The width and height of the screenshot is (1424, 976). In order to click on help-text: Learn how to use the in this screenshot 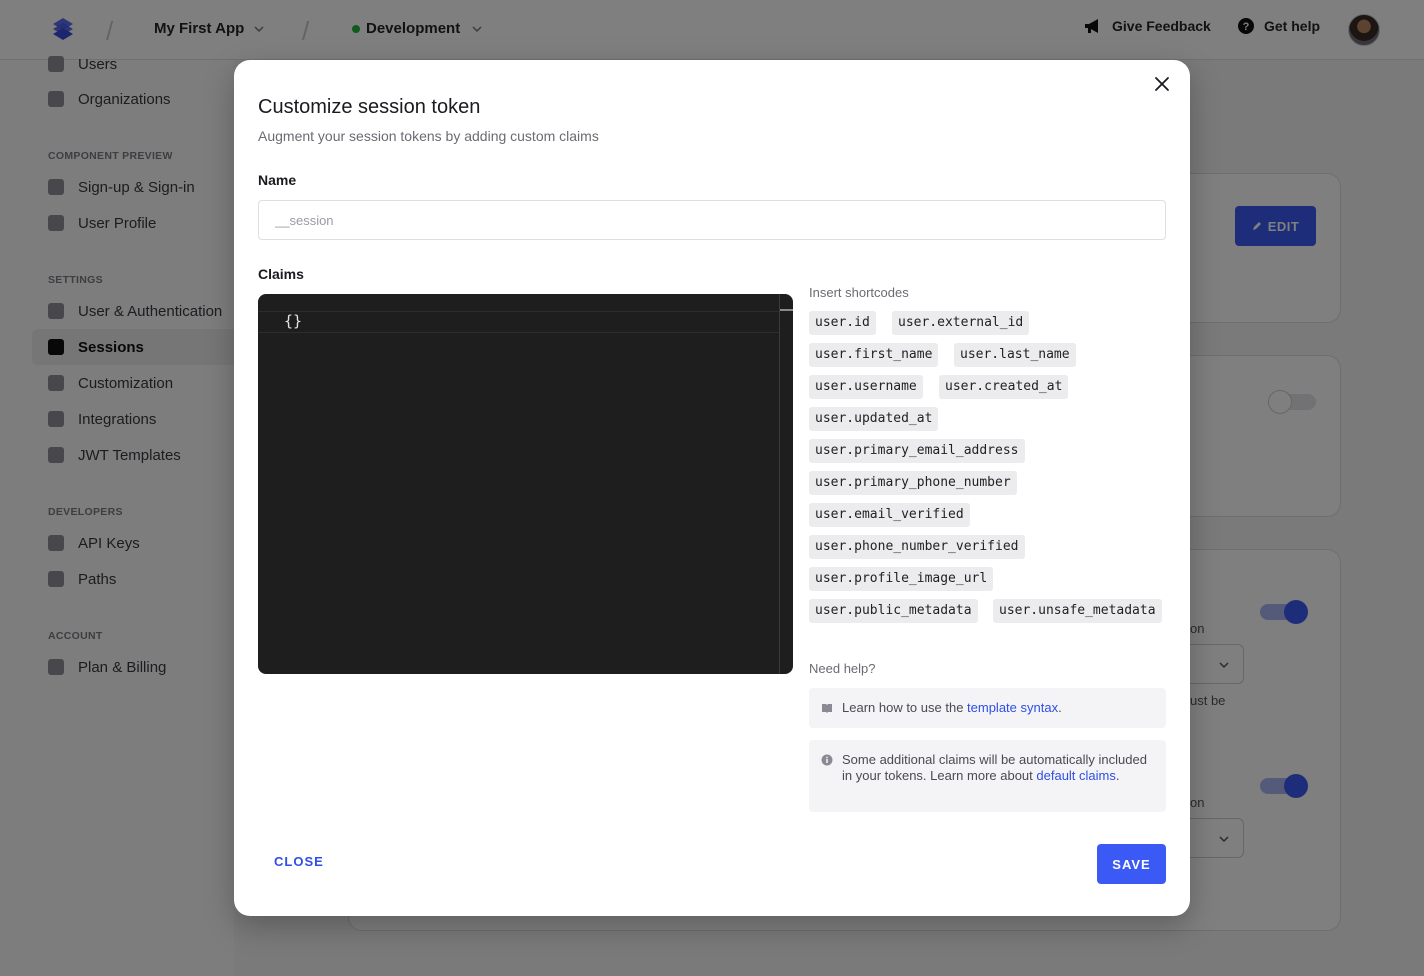, I will do `click(905, 707)`.